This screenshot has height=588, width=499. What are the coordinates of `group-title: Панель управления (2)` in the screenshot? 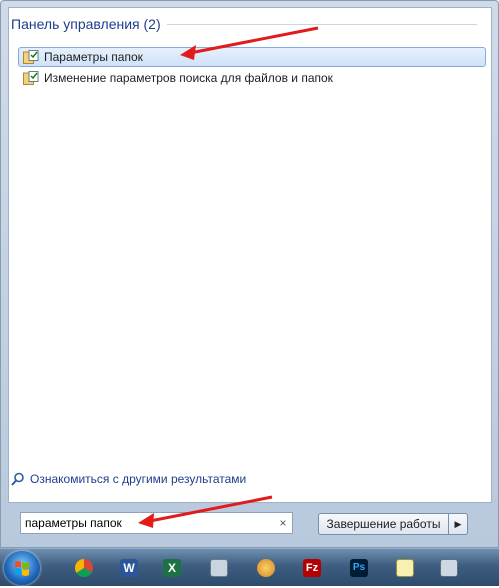 It's located at (86, 24).